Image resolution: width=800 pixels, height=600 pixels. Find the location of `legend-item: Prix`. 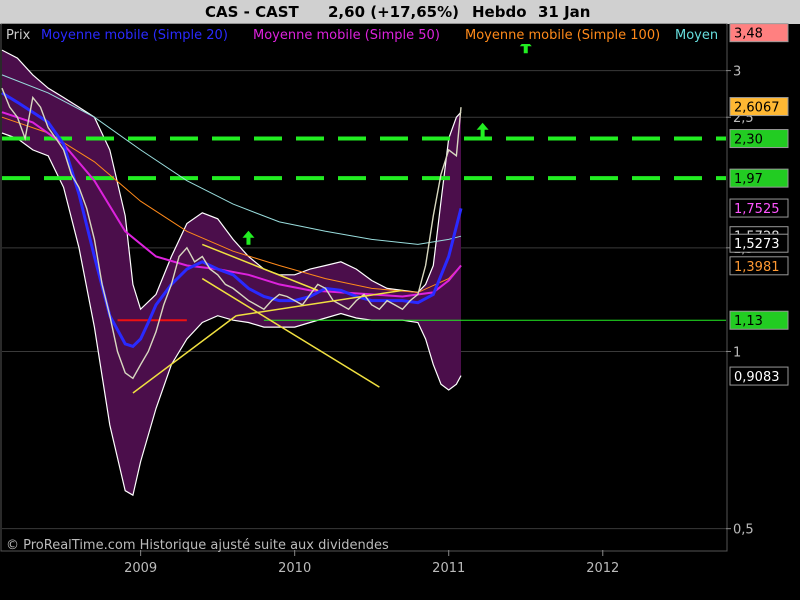

legend-item: Prix is located at coordinates (18, 35).